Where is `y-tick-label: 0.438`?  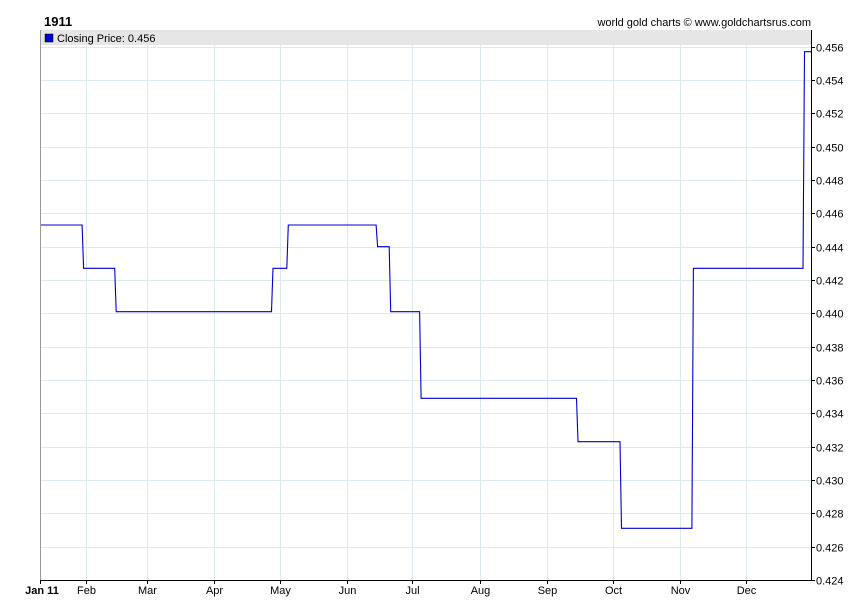 y-tick-label: 0.438 is located at coordinates (830, 349).